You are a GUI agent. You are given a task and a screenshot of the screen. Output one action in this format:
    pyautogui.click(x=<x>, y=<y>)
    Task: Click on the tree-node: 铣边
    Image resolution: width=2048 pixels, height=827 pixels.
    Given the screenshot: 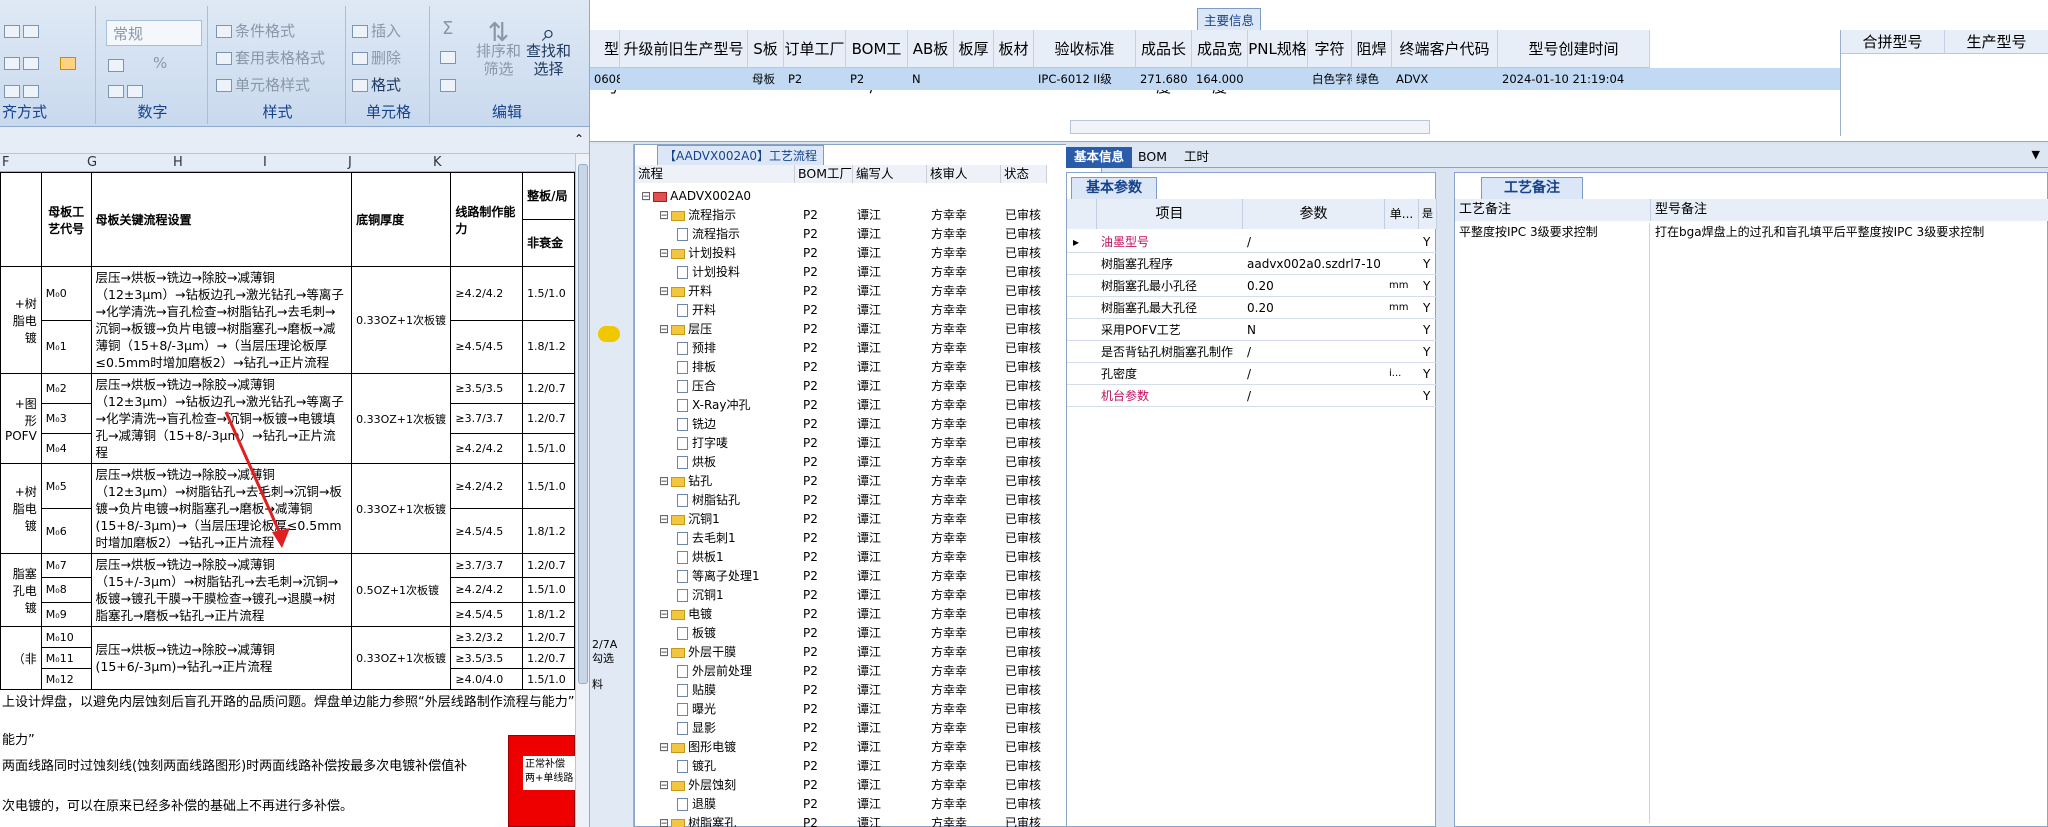 What is the action you would take?
    pyautogui.click(x=696, y=424)
    